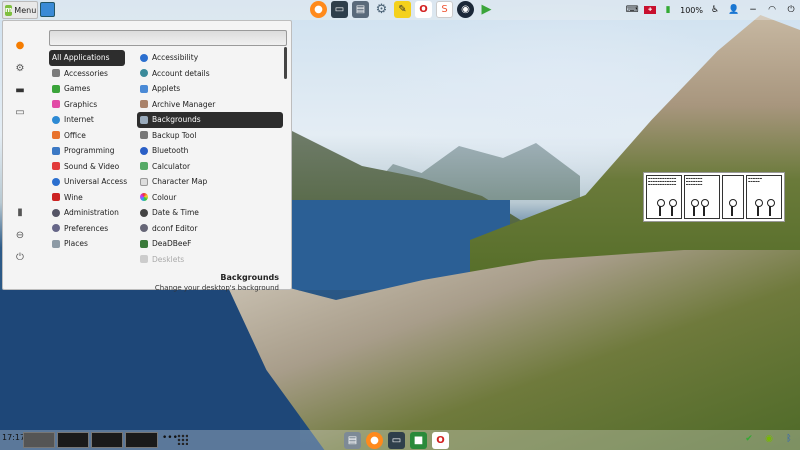  Describe the element at coordinates (210, 89) in the screenshot. I see `app-item: Applets` at that location.